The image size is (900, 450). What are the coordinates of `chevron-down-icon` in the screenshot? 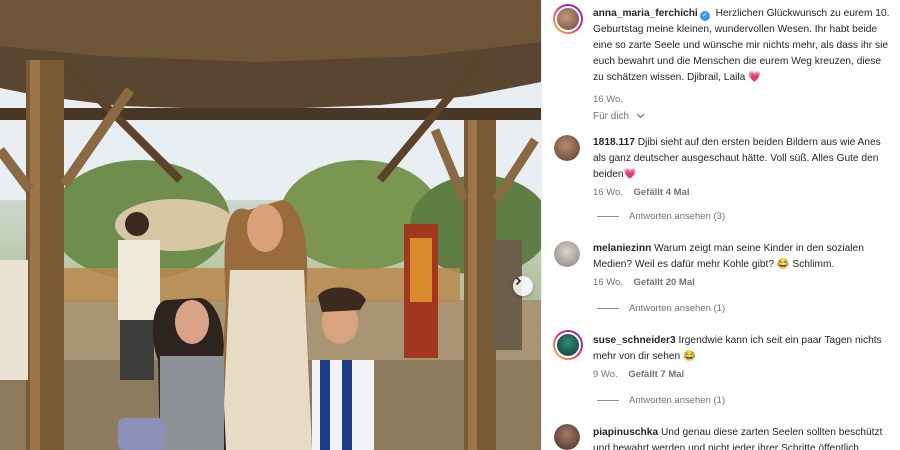 It's located at (640, 116).